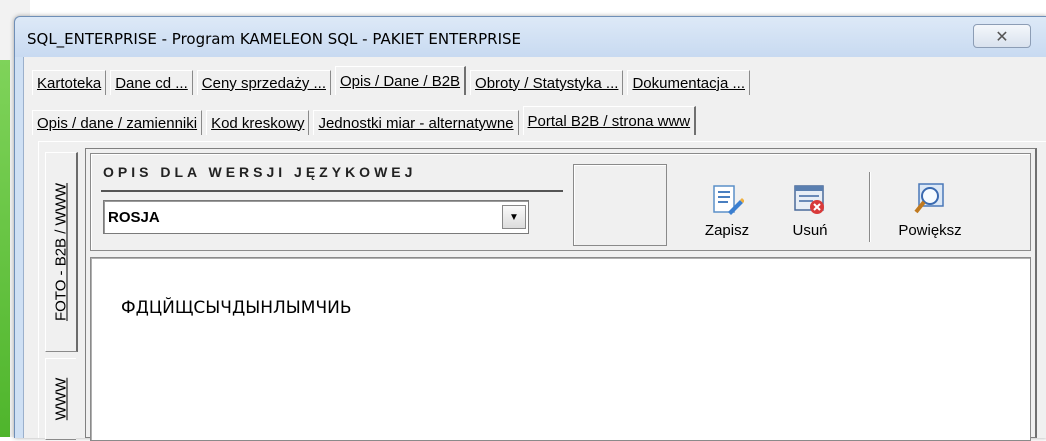 The height and width of the screenshot is (441, 1046). What do you see at coordinates (416, 122) in the screenshot?
I see `subtab-jednostki-miar: Jednostki miar - alternatywne` at bounding box center [416, 122].